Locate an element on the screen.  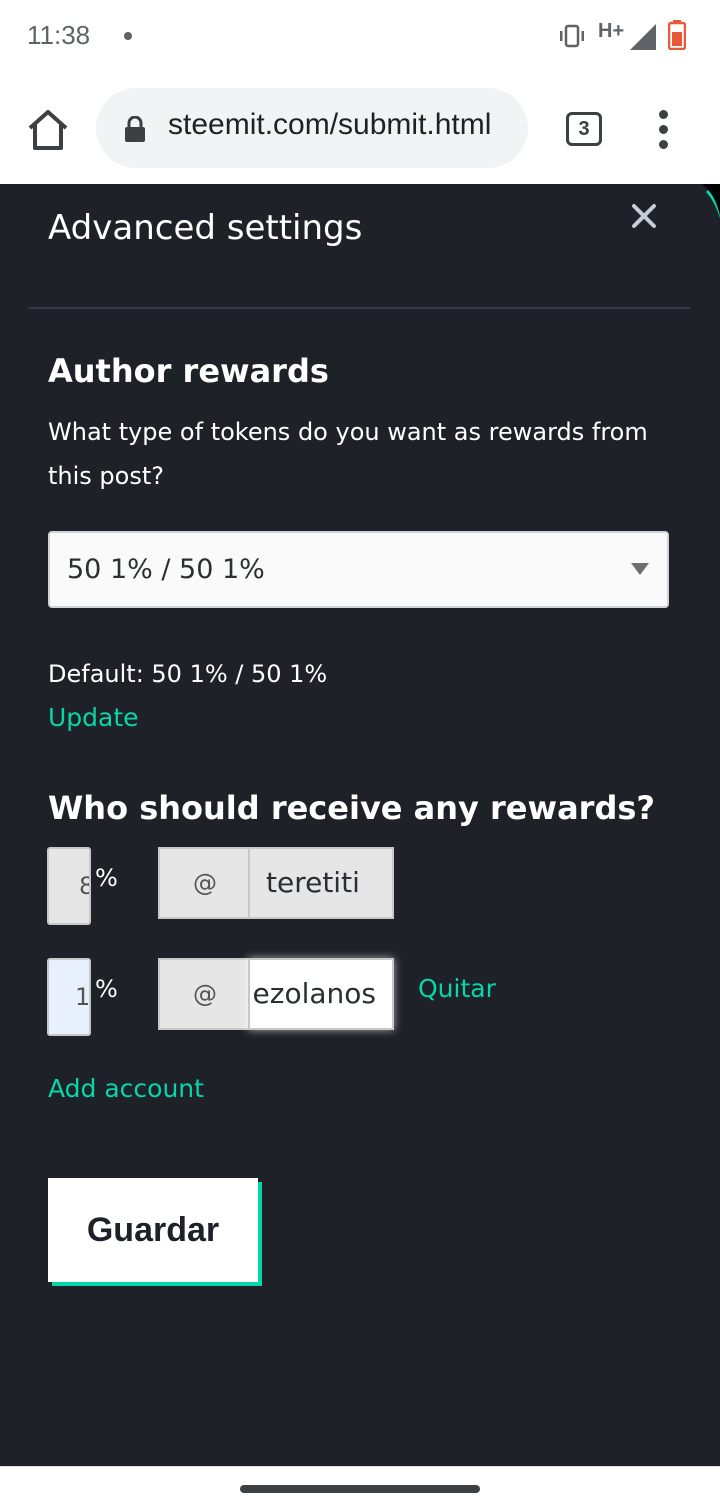
author-rewards-heading: Author rewards is located at coordinates (188, 371).